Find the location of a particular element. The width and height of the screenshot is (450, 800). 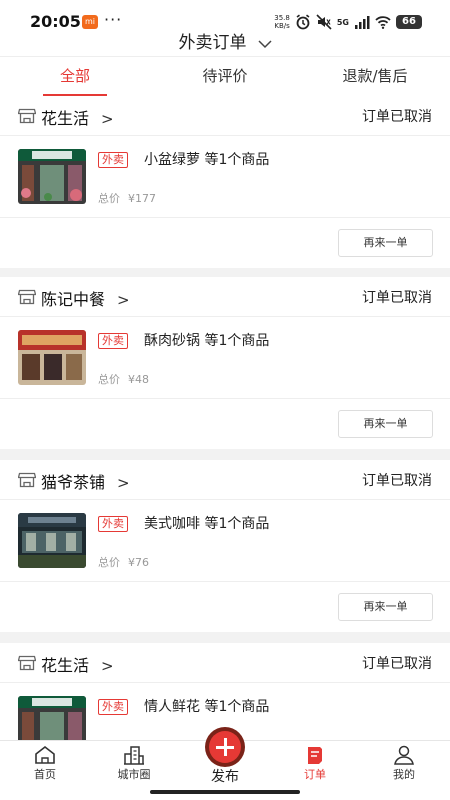

nav-home-label: 首页 is located at coordinates (45, 774).